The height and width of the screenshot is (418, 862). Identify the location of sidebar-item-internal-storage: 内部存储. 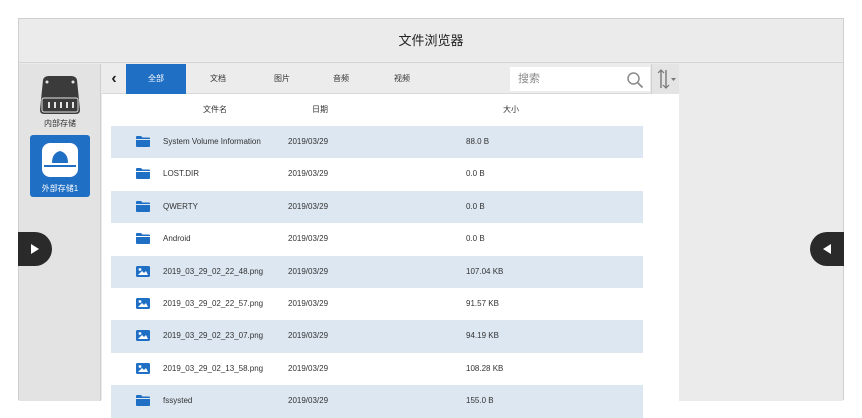
(60, 101).